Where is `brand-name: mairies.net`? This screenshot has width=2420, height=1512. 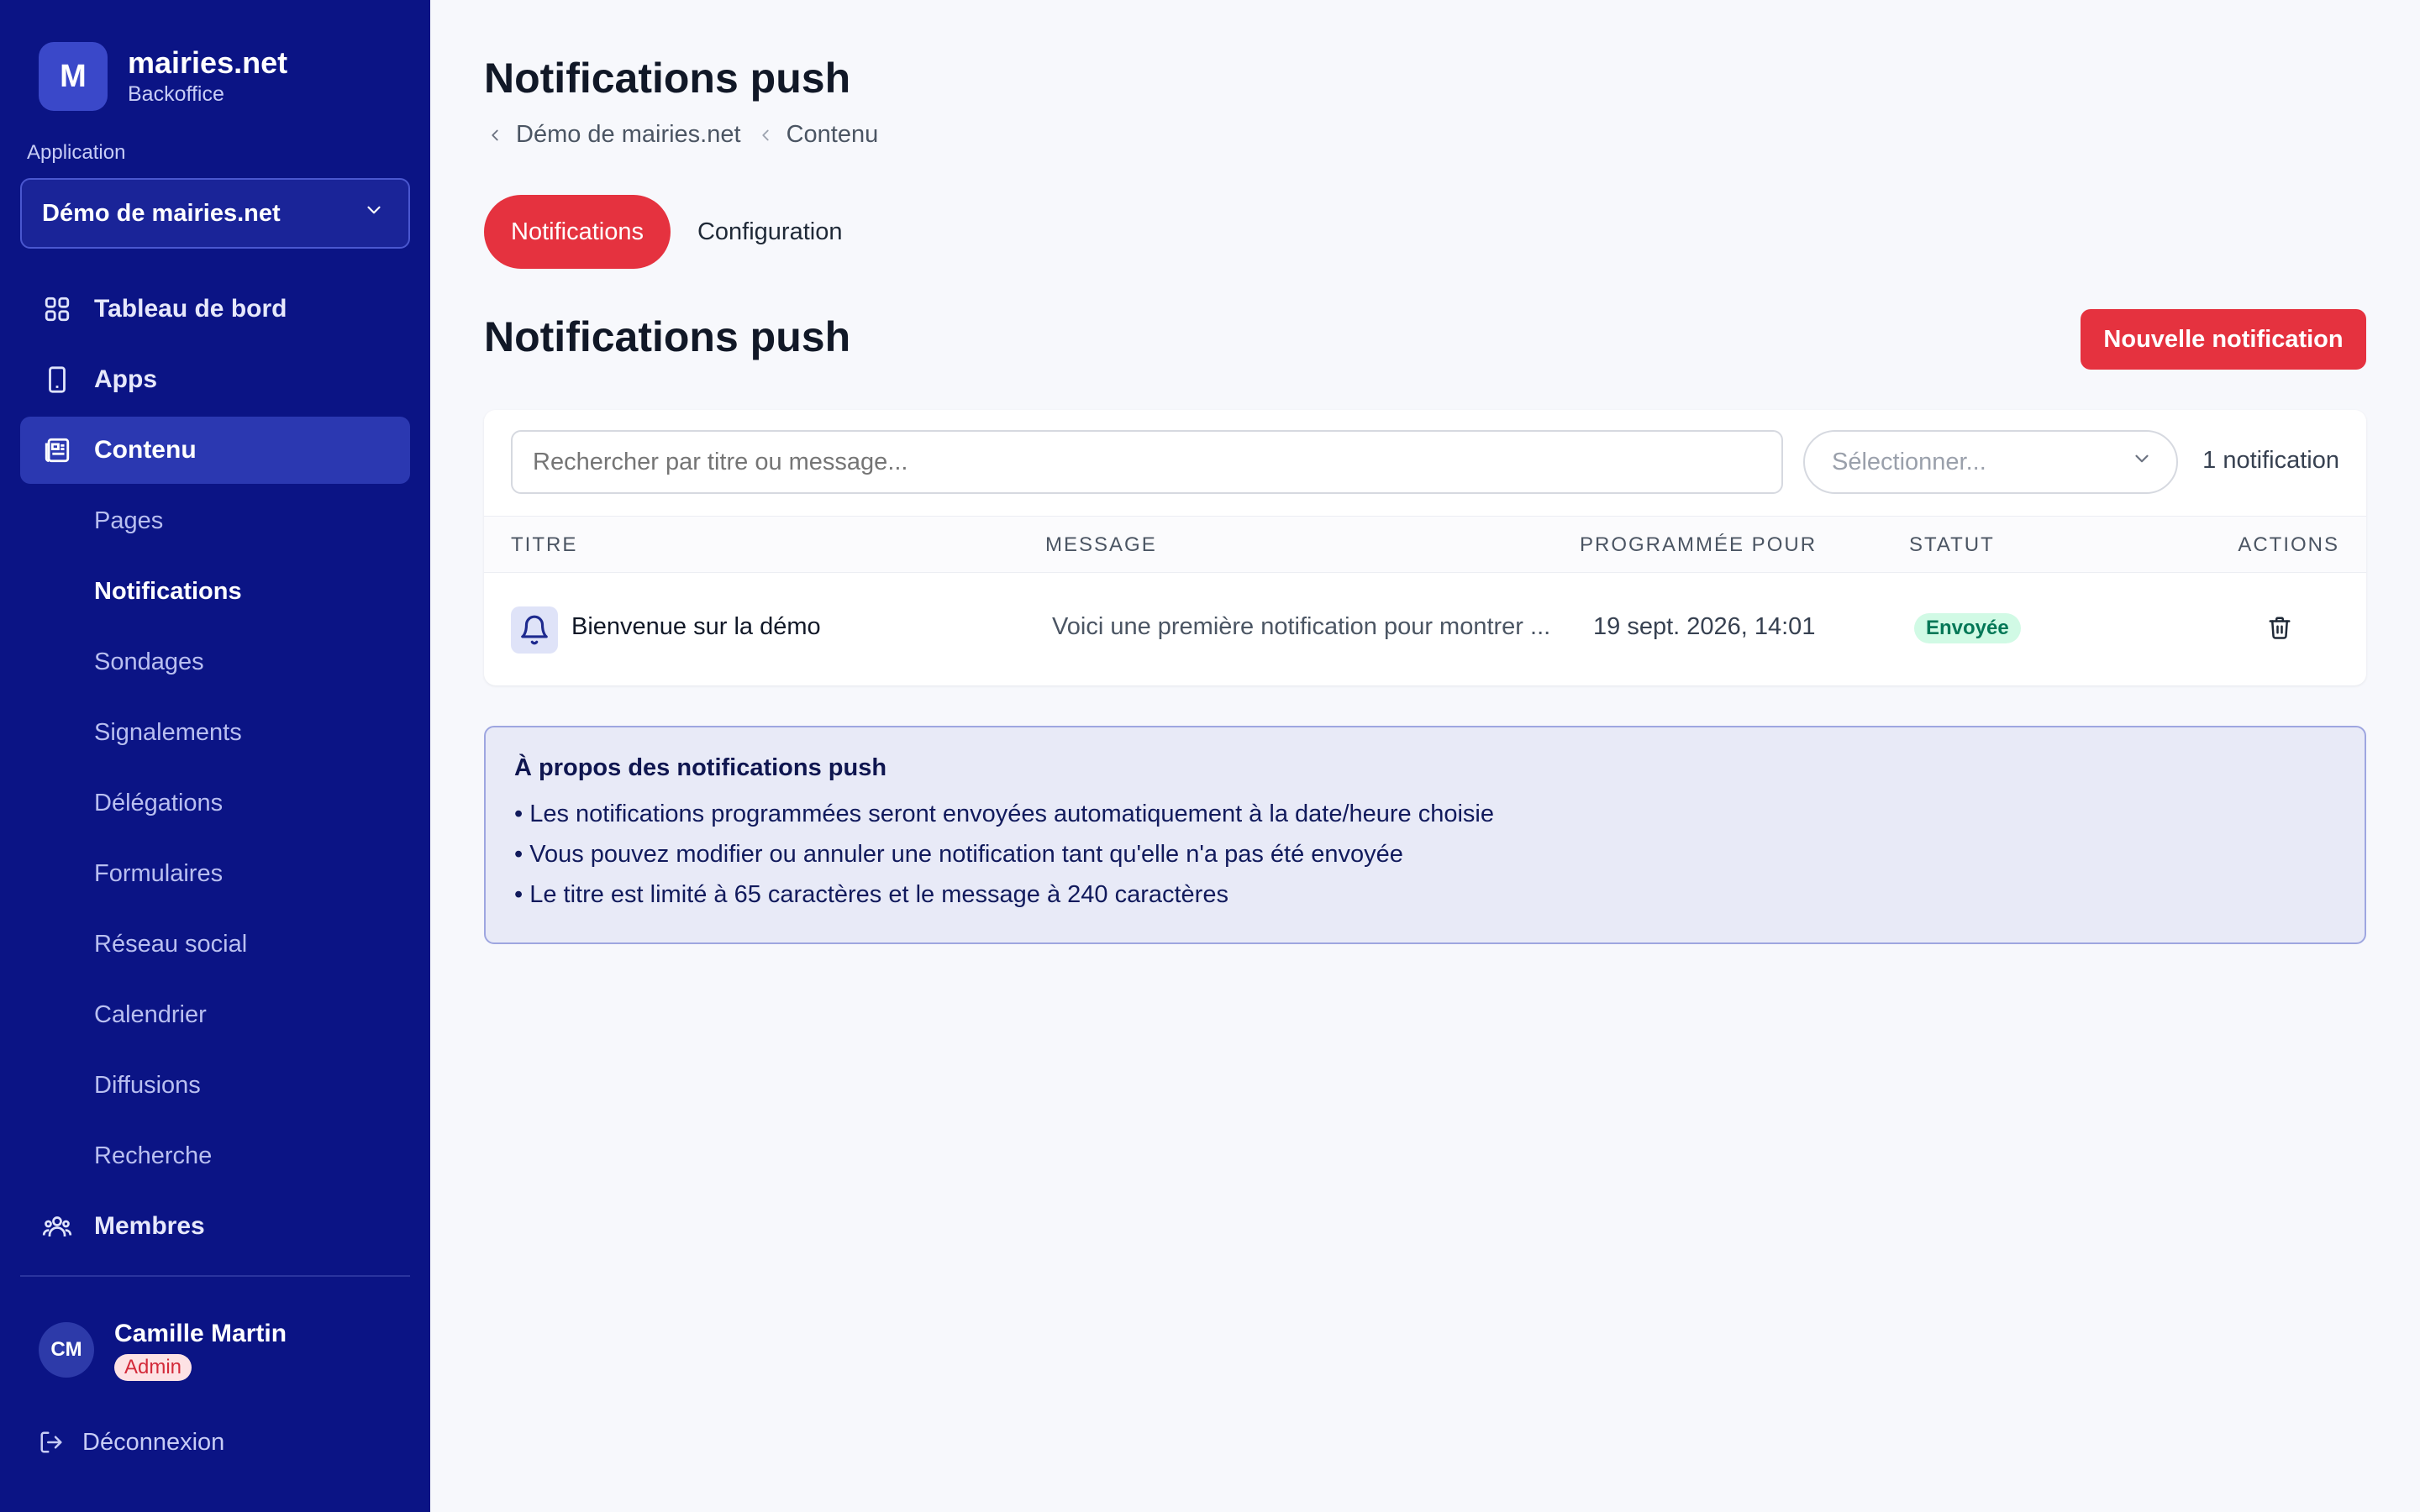 brand-name: mairies.net is located at coordinates (208, 62).